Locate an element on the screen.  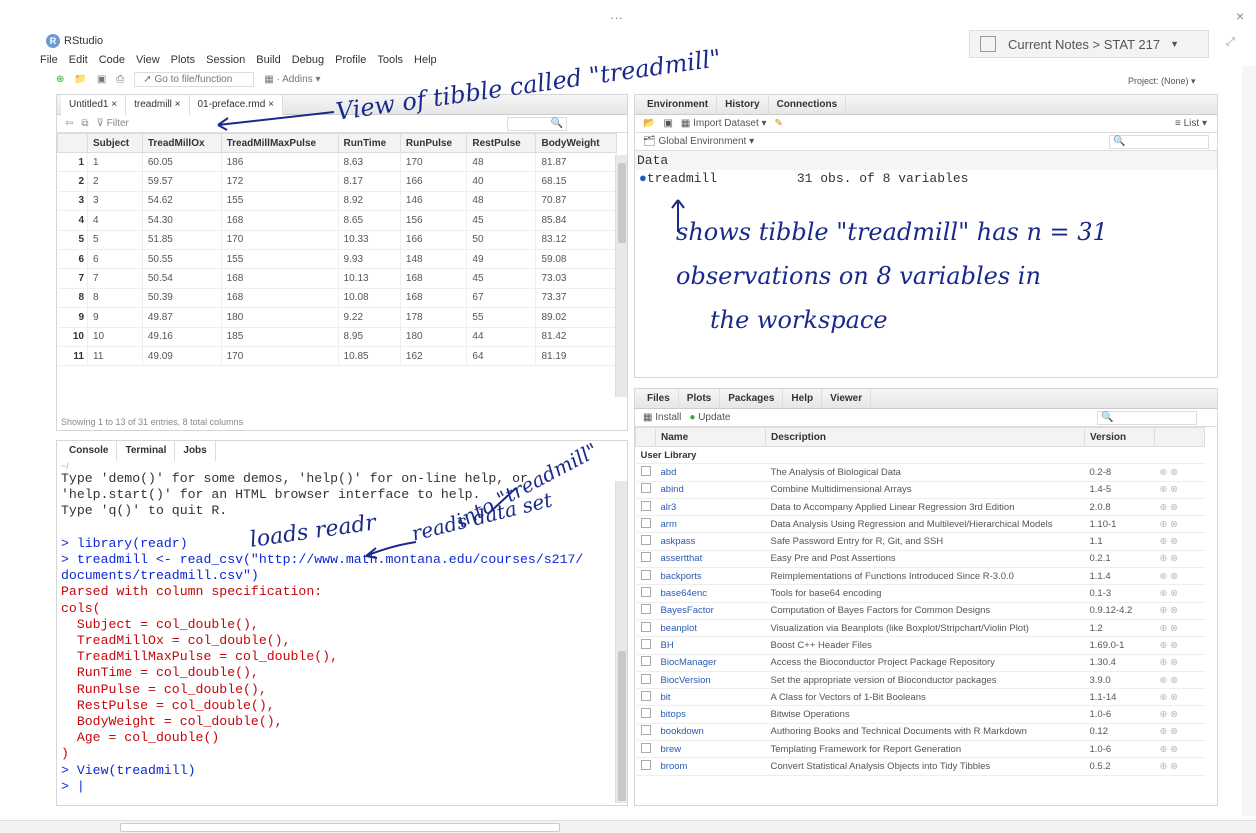
menu-plots: Plots is located at coordinates (183, 60).